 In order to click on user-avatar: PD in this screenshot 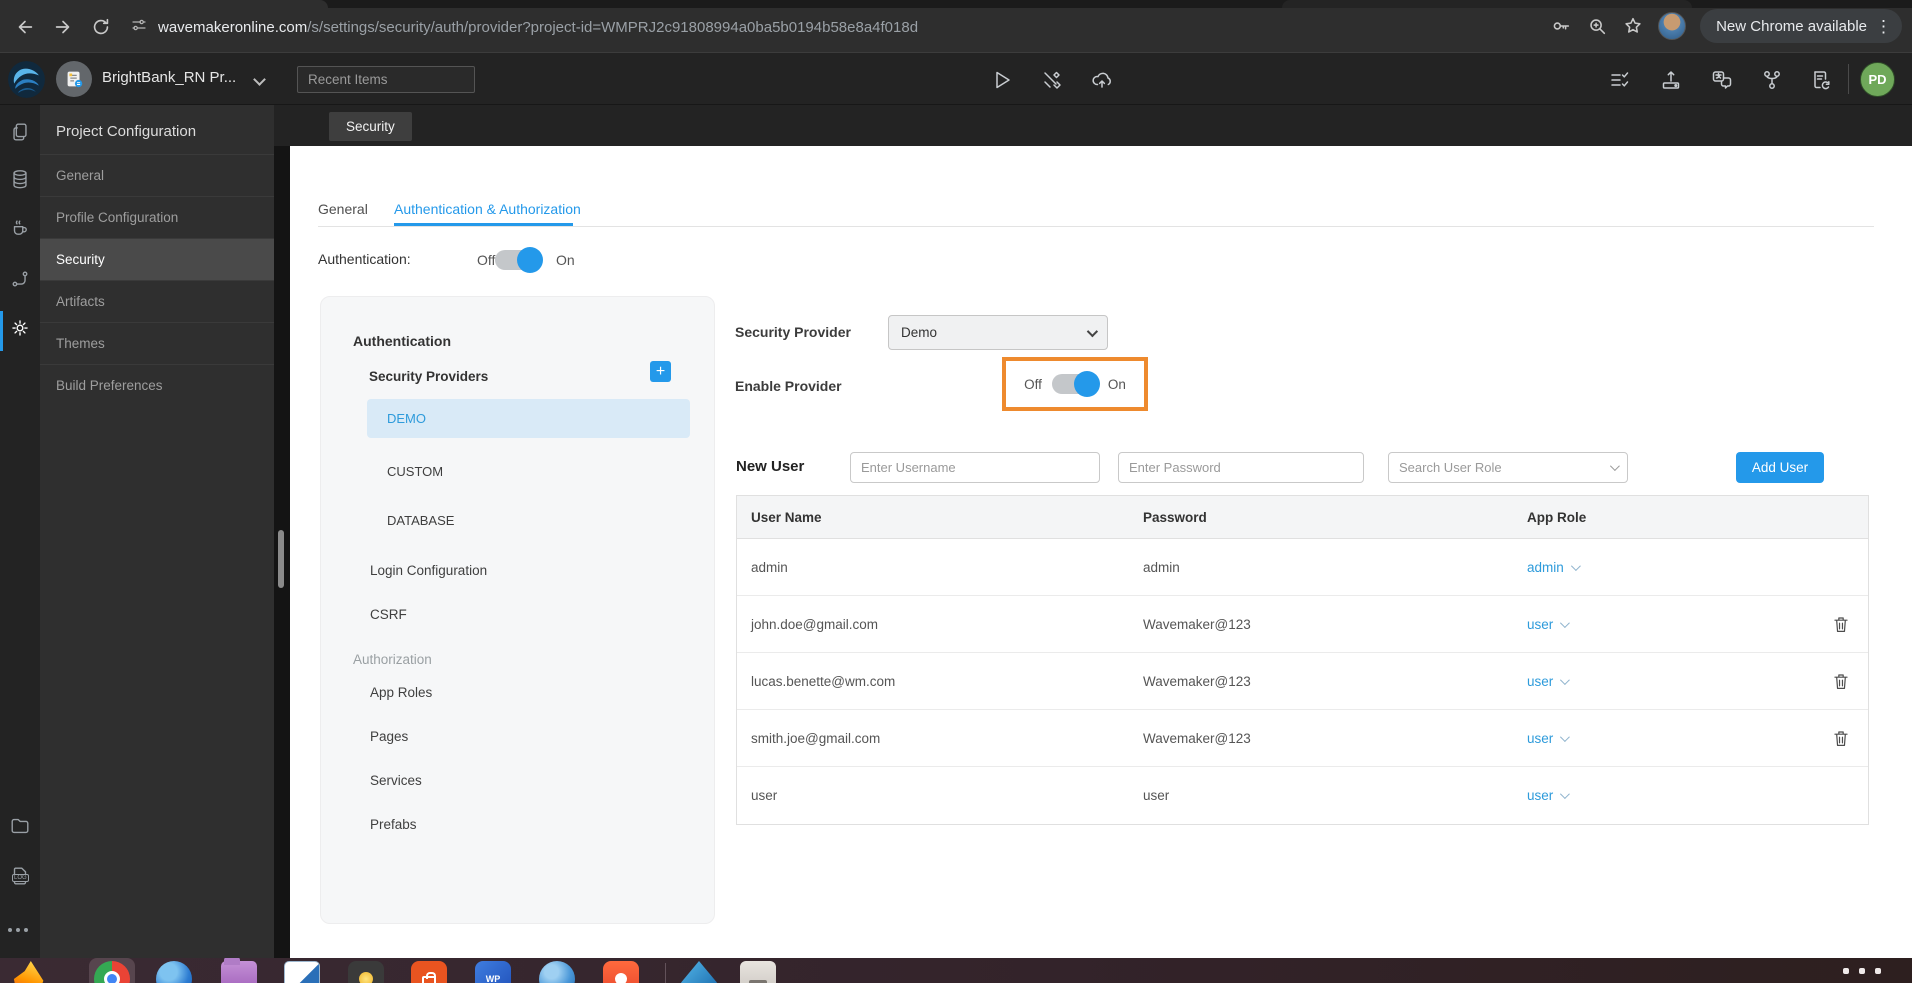, I will do `click(1877, 79)`.